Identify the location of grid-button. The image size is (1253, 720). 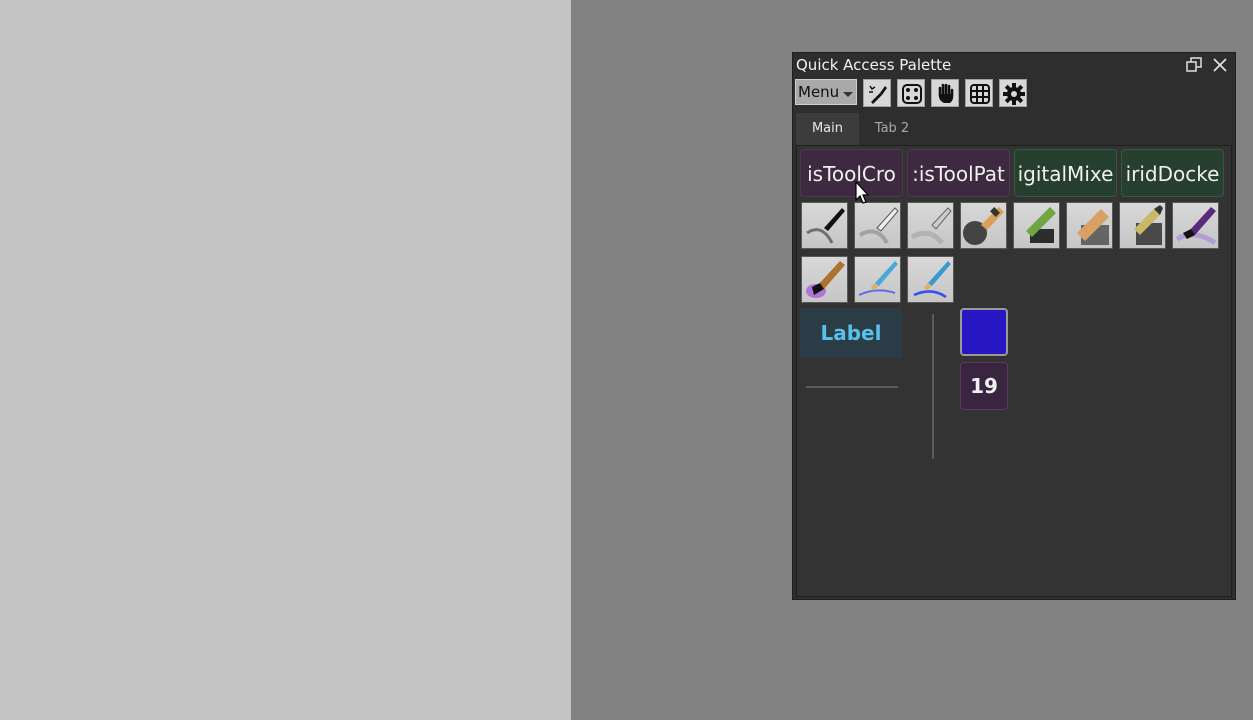
(979, 93).